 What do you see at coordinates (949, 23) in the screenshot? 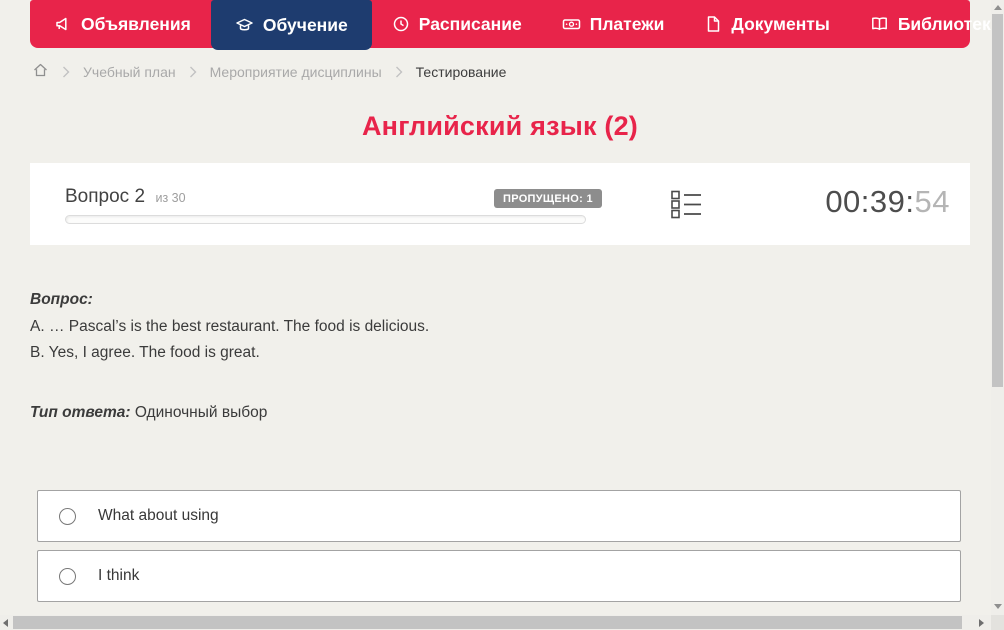
I see `nav-item-label: Библиотека` at bounding box center [949, 23].